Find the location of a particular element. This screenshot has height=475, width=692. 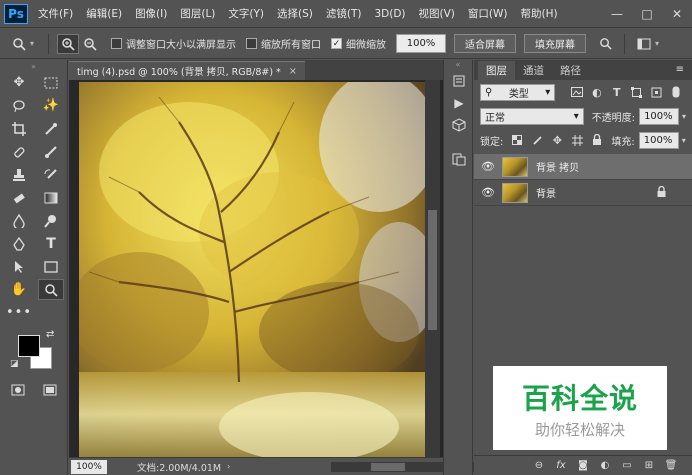

filter-pixel-icon is located at coordinates (577, 92).